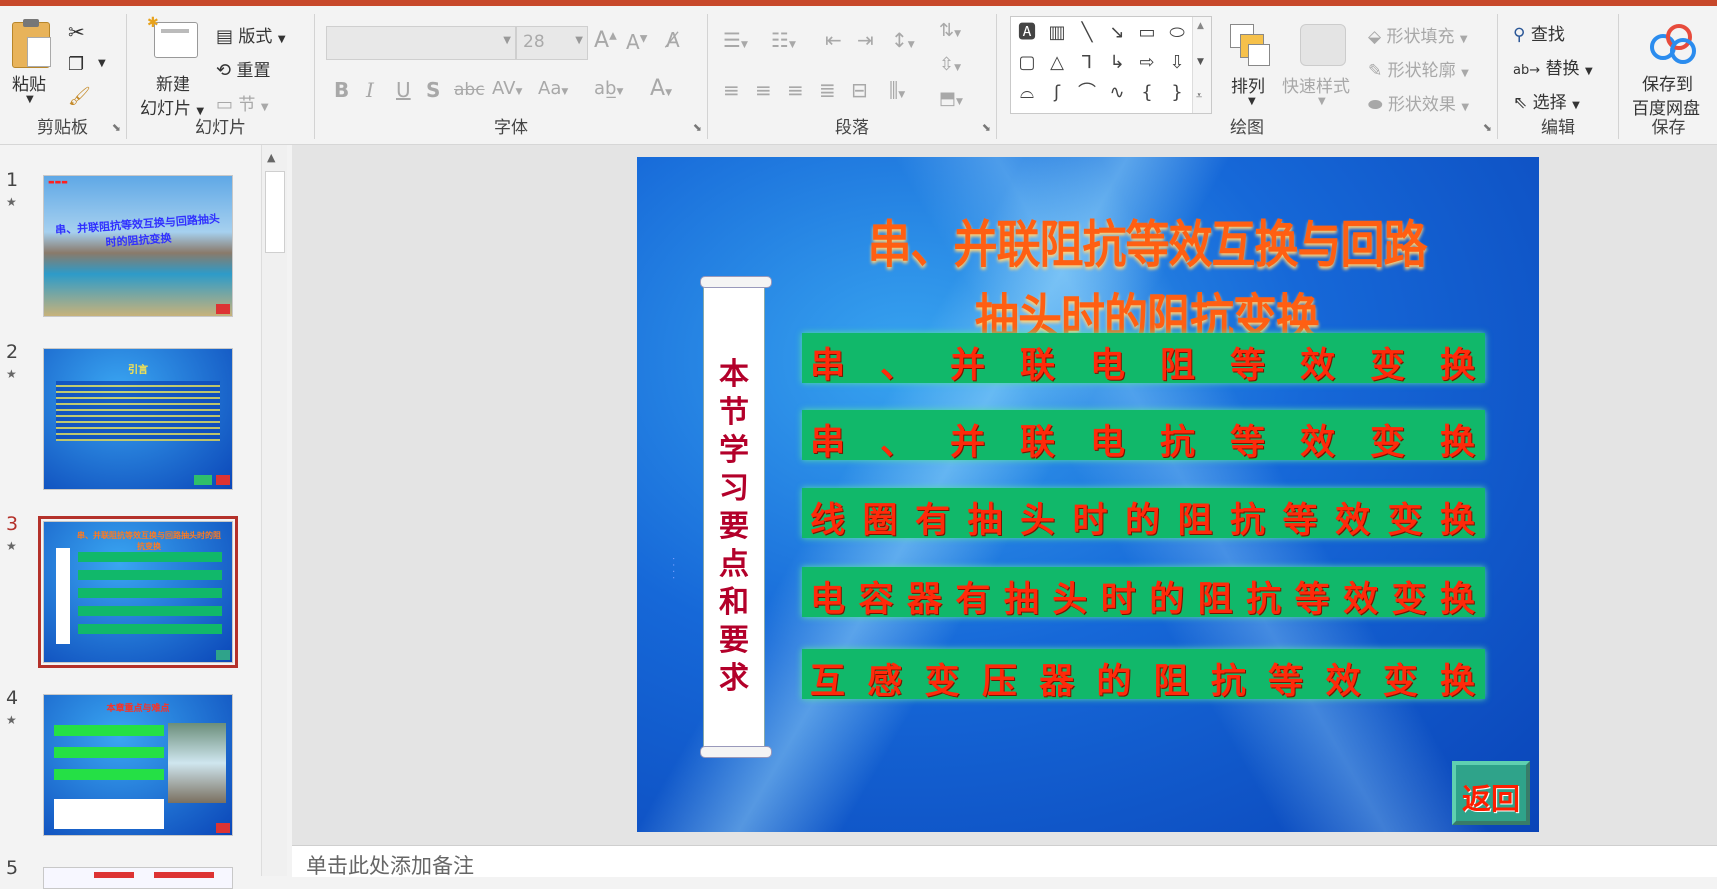  What do you see at coordinates (1199, 96) in the screenshot?
I see `gallery-more-icon: ⩡` at bounding box center [1199, 96].